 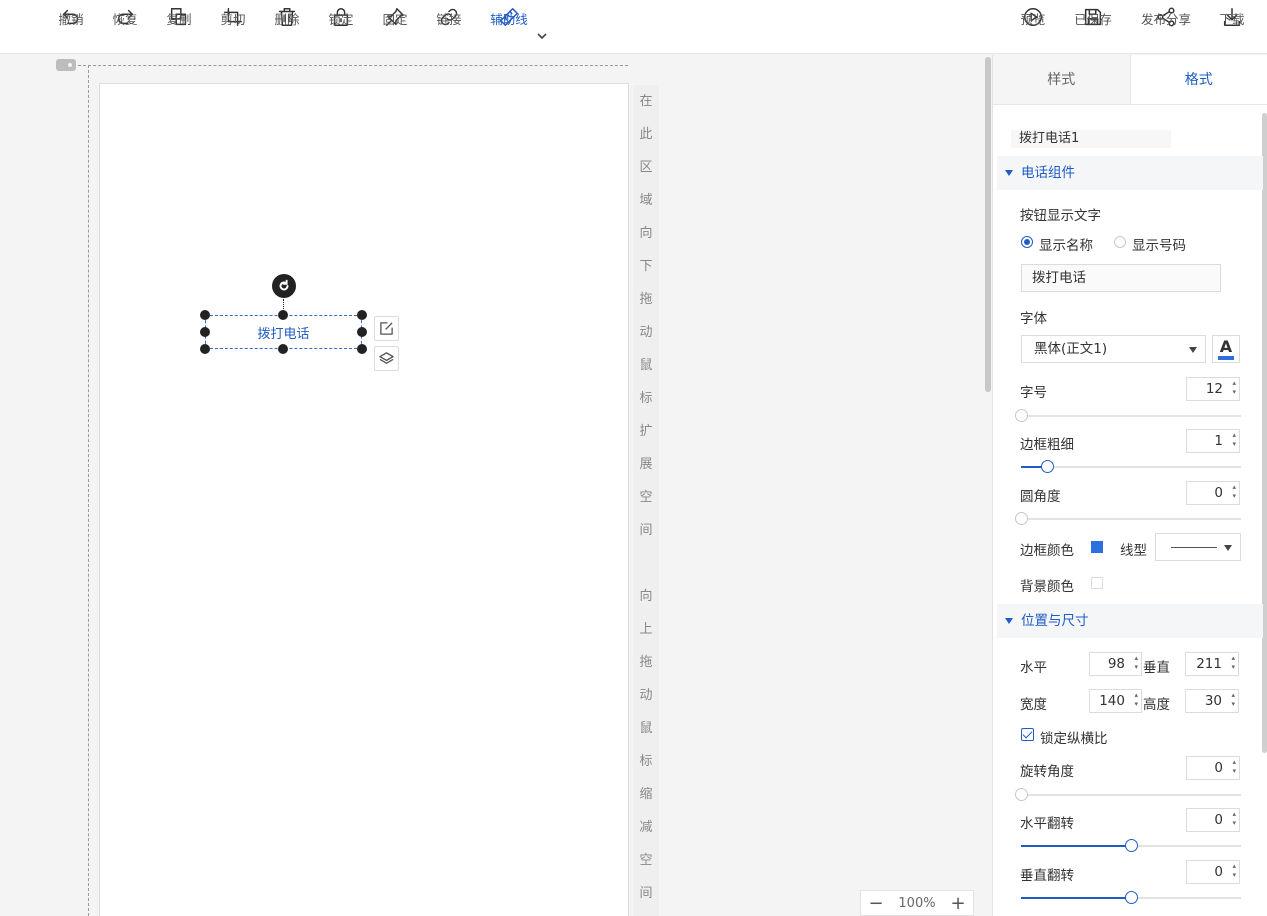 I want to click on rotate-handle, so click(x=284, y=286).